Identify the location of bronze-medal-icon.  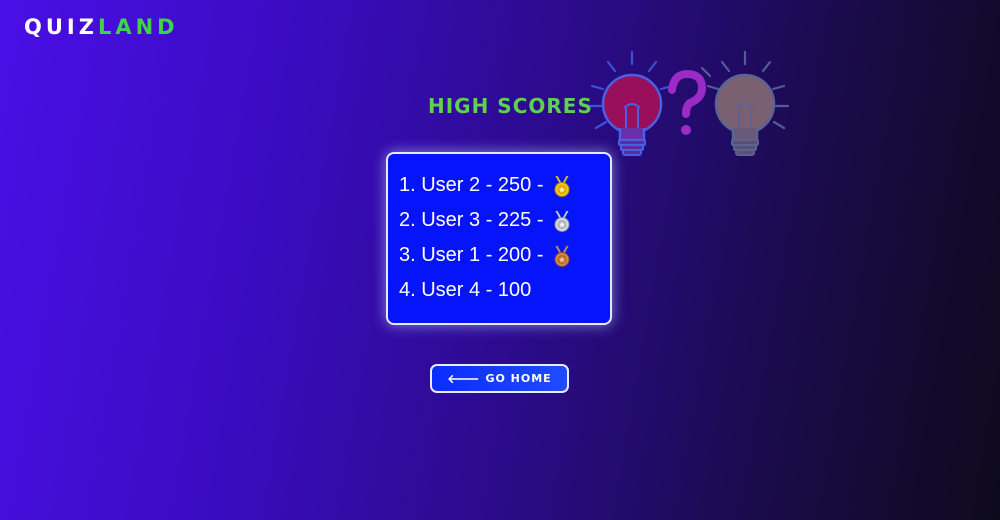
(562, 256).